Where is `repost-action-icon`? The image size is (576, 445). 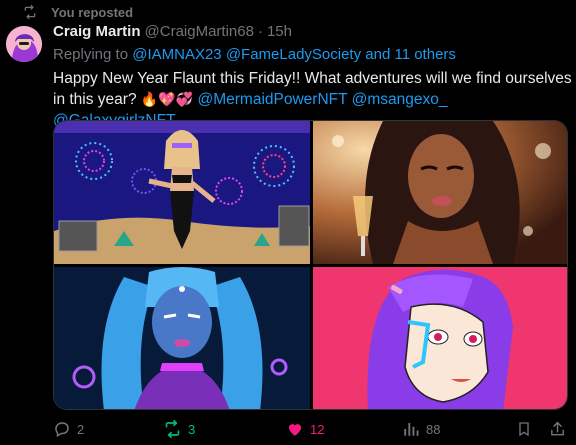
repost-action-icon is located at coordinates (172, 429).